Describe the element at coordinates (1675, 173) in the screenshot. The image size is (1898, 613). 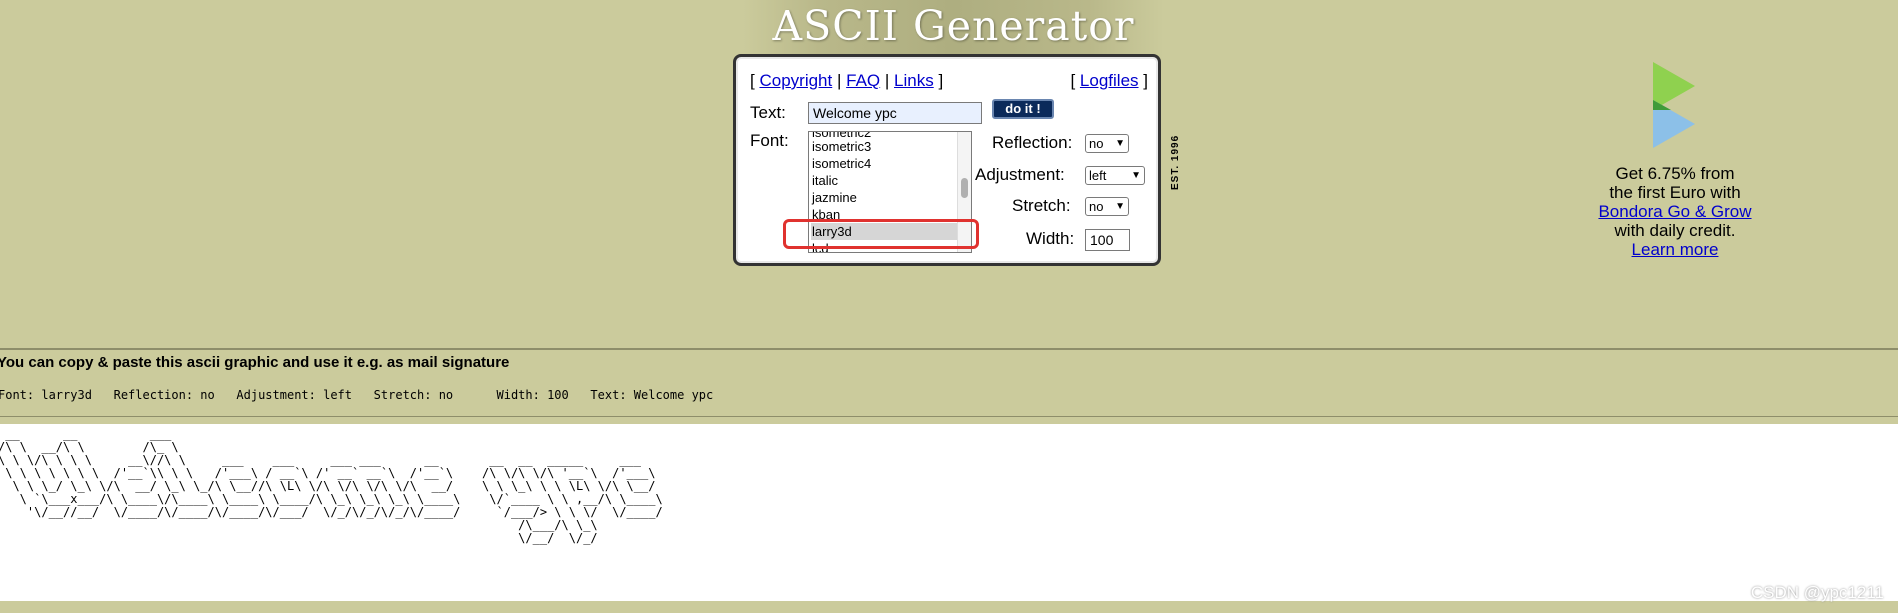
I see `ad-text-line1: Get 6.75% from` at that location.